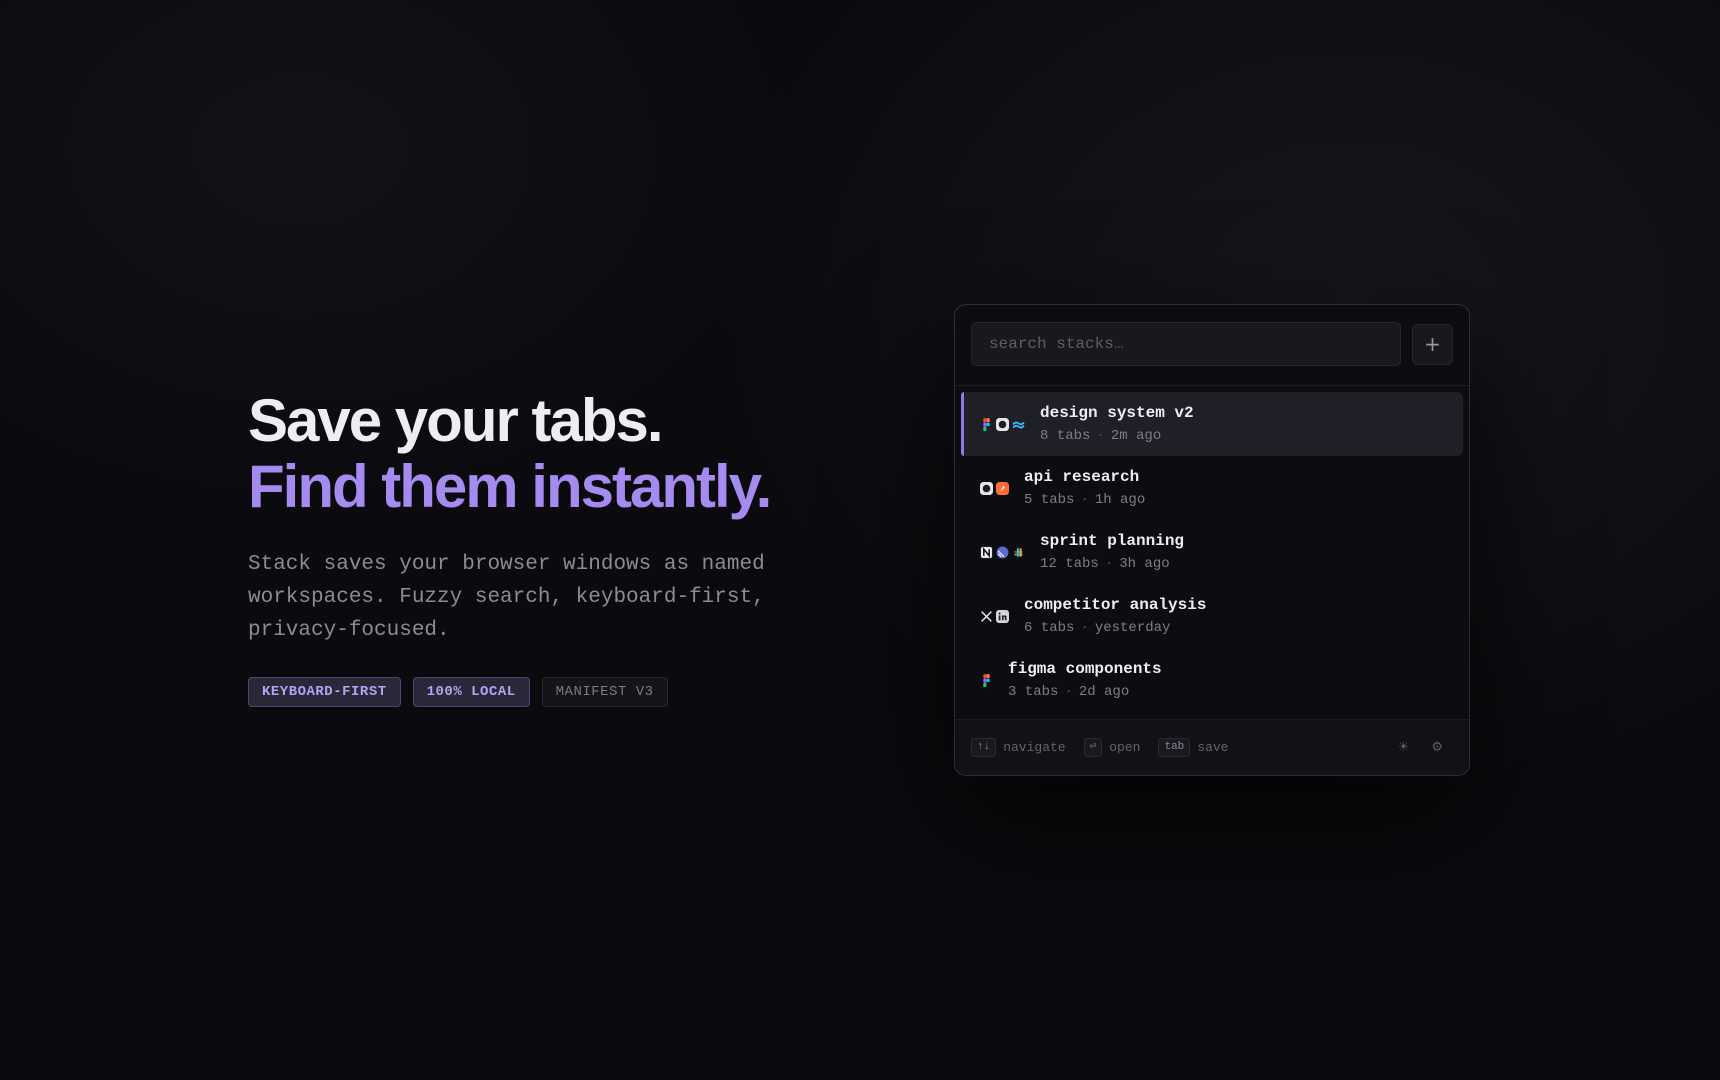 This screenshot has height=1080, width=1720. I want to click on stack-item-text: sprint planning 12 tabs · 3h ago, so click(1112, 552).